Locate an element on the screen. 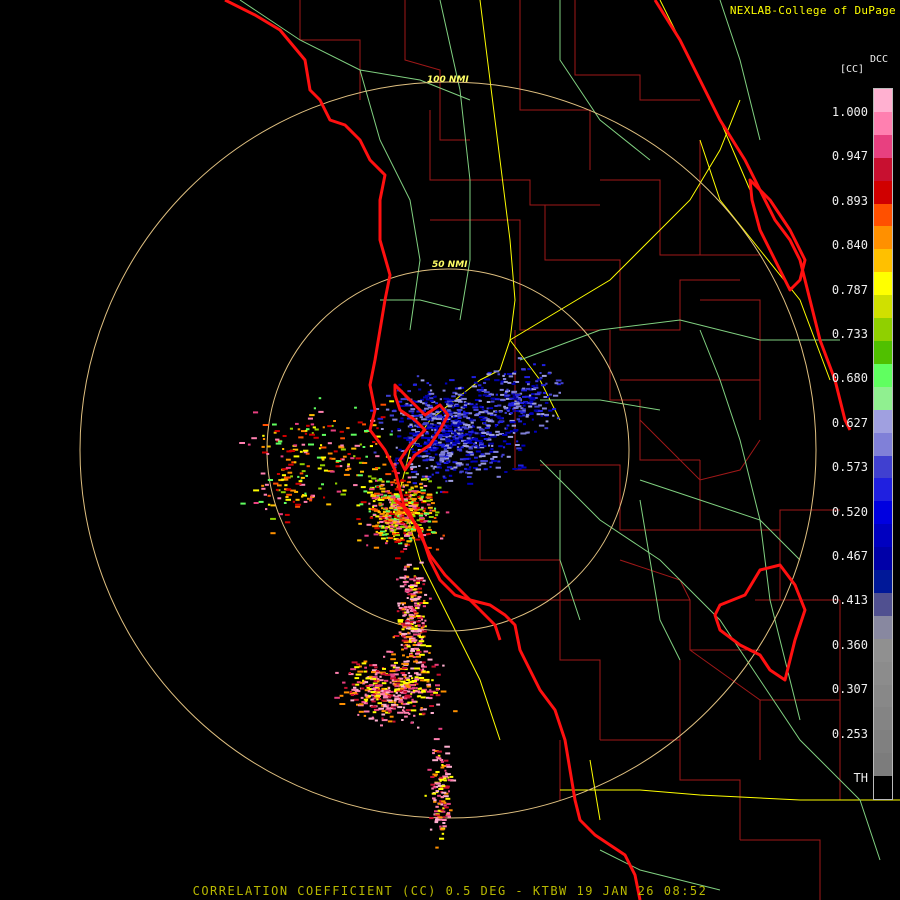 The height and width of the screenshot is (900, 900). colorbar-label: 0.467 is located at coordinates (849, 556).